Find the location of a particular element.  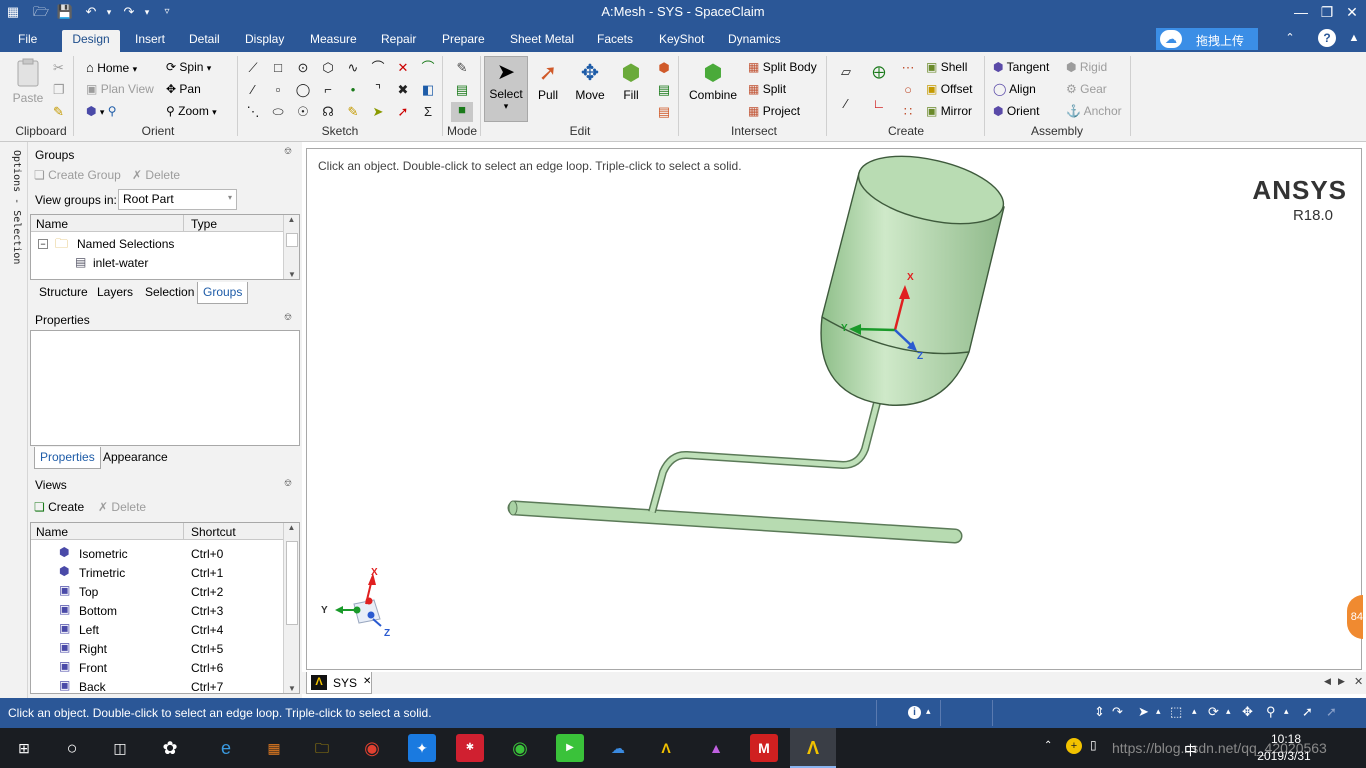

groups-scrollbar: ▲ ▼ is located at coordinates (291, 247).